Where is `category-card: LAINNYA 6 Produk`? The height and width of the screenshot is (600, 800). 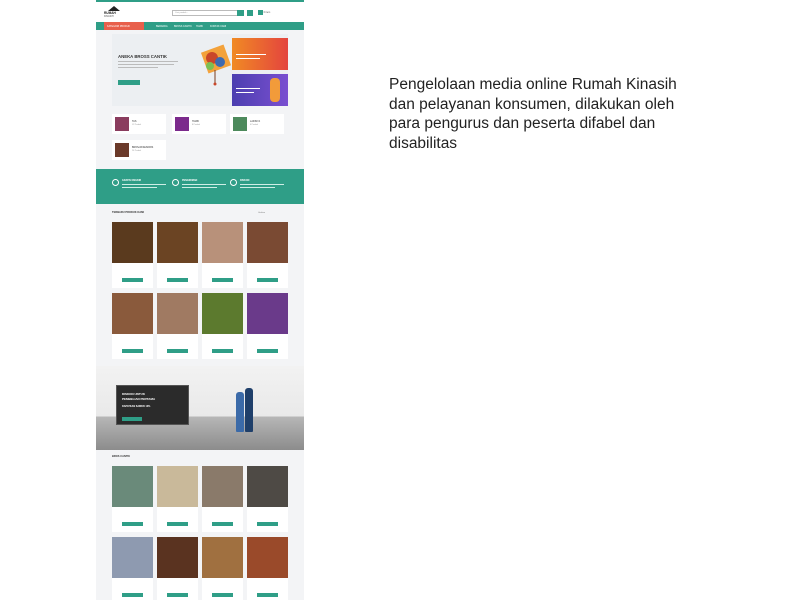
category-card: LAINNYA 6 Produk is located at coordinates (257, 124).